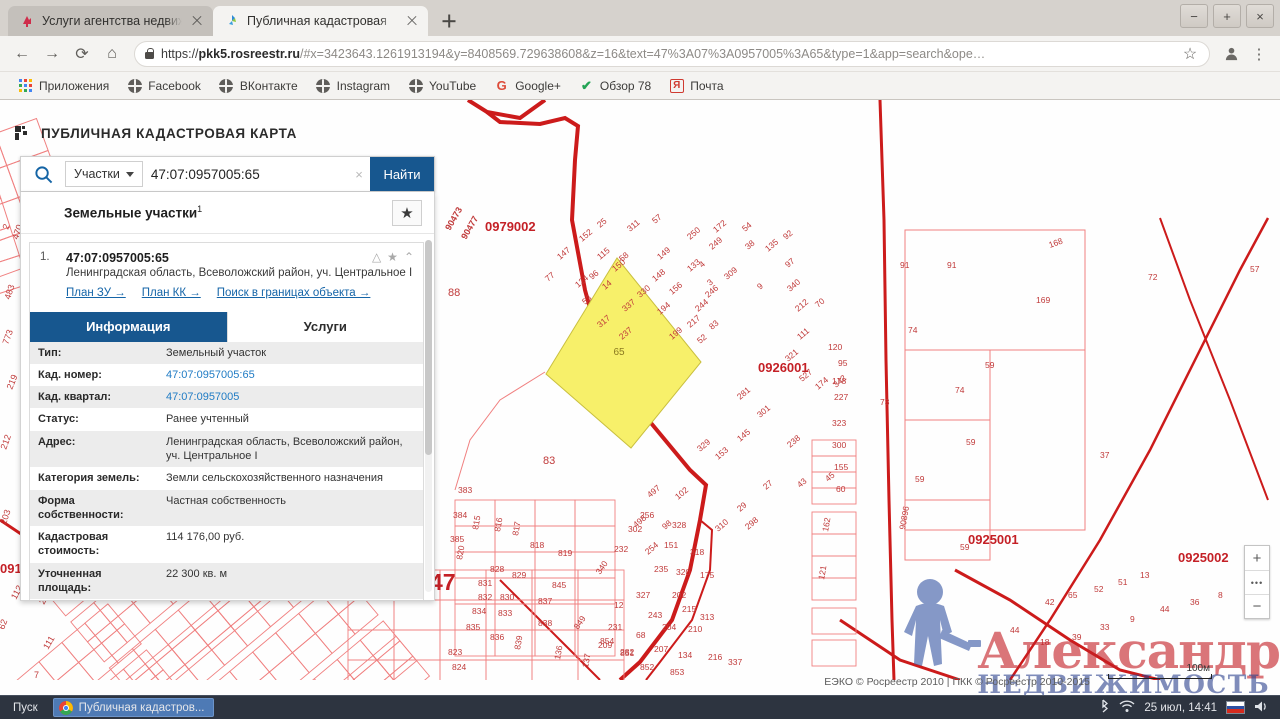 The height and width of the screenshot is (719, 1280). What do you see at coordinates (359, 174) in the screenshot?
I see `clear-search-icon: ×` at bounding box center [359, 174].